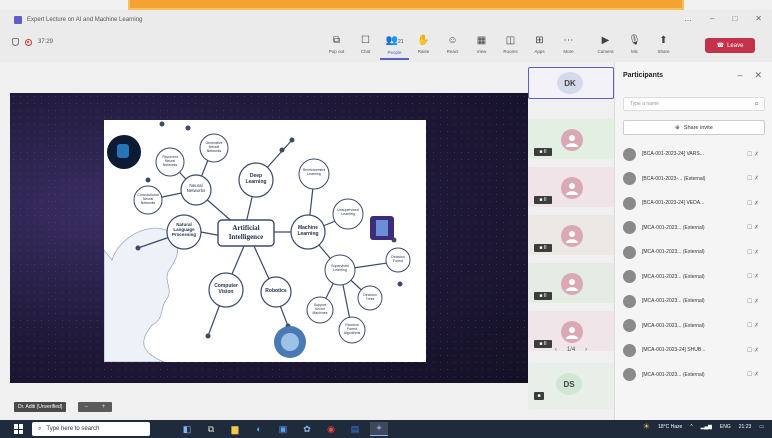  I want to click on popout-button: ⧉ Pop out, so click(336, 46).